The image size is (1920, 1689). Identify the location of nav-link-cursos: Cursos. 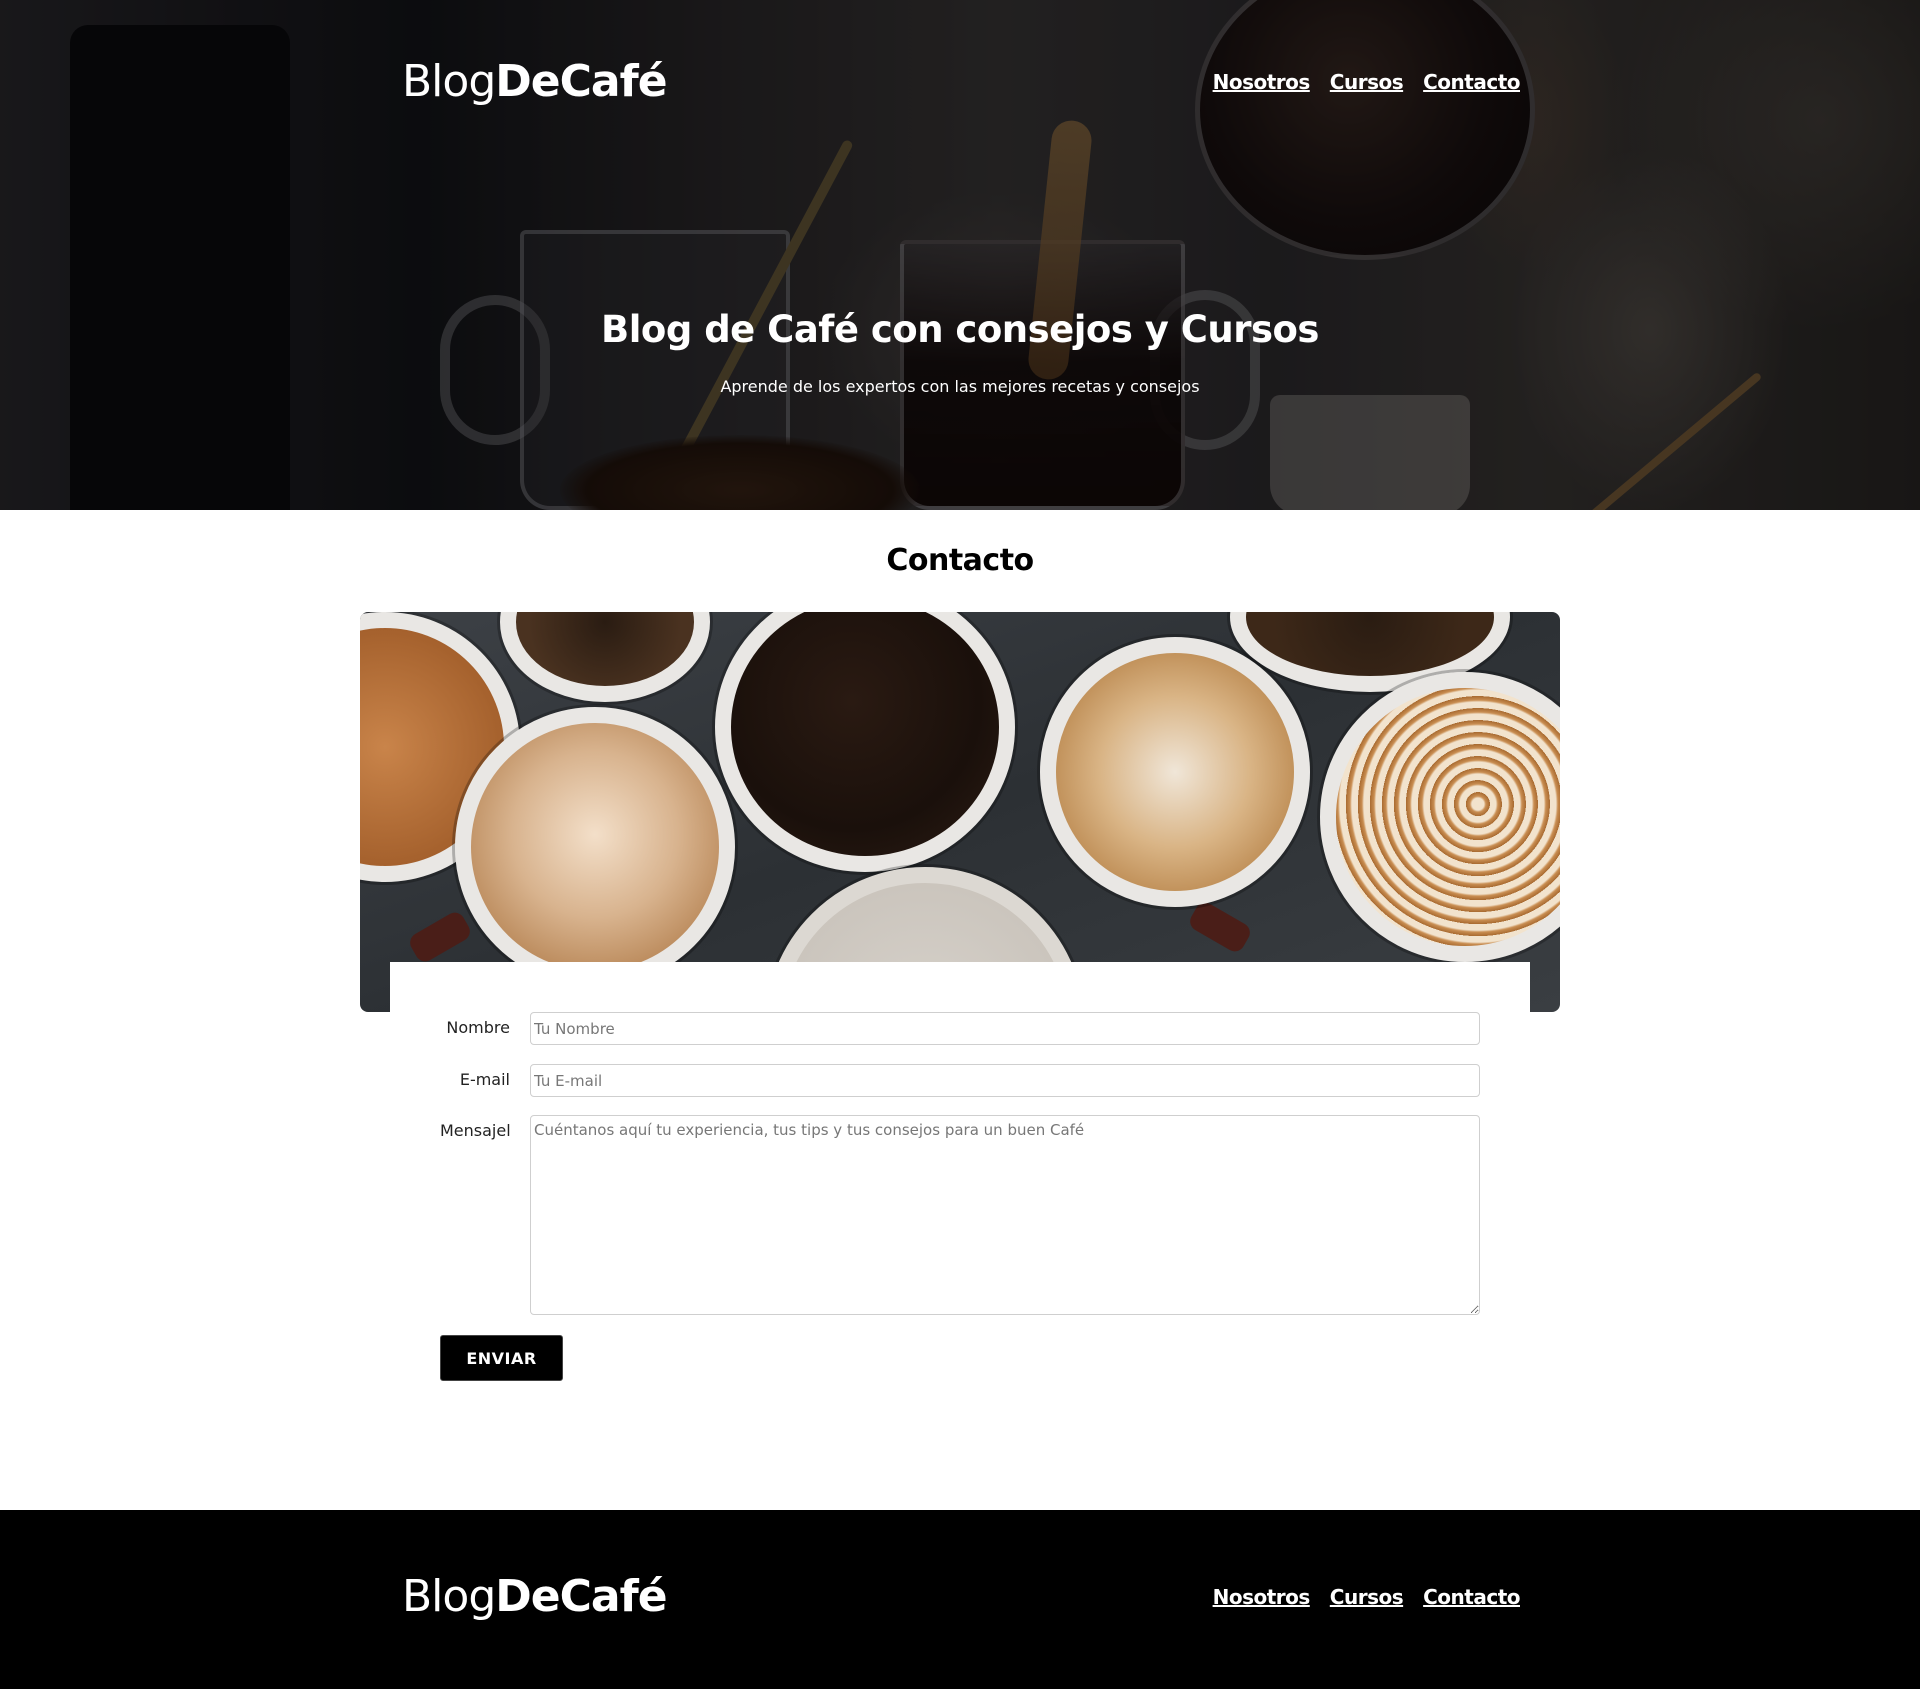
(1367, 82).